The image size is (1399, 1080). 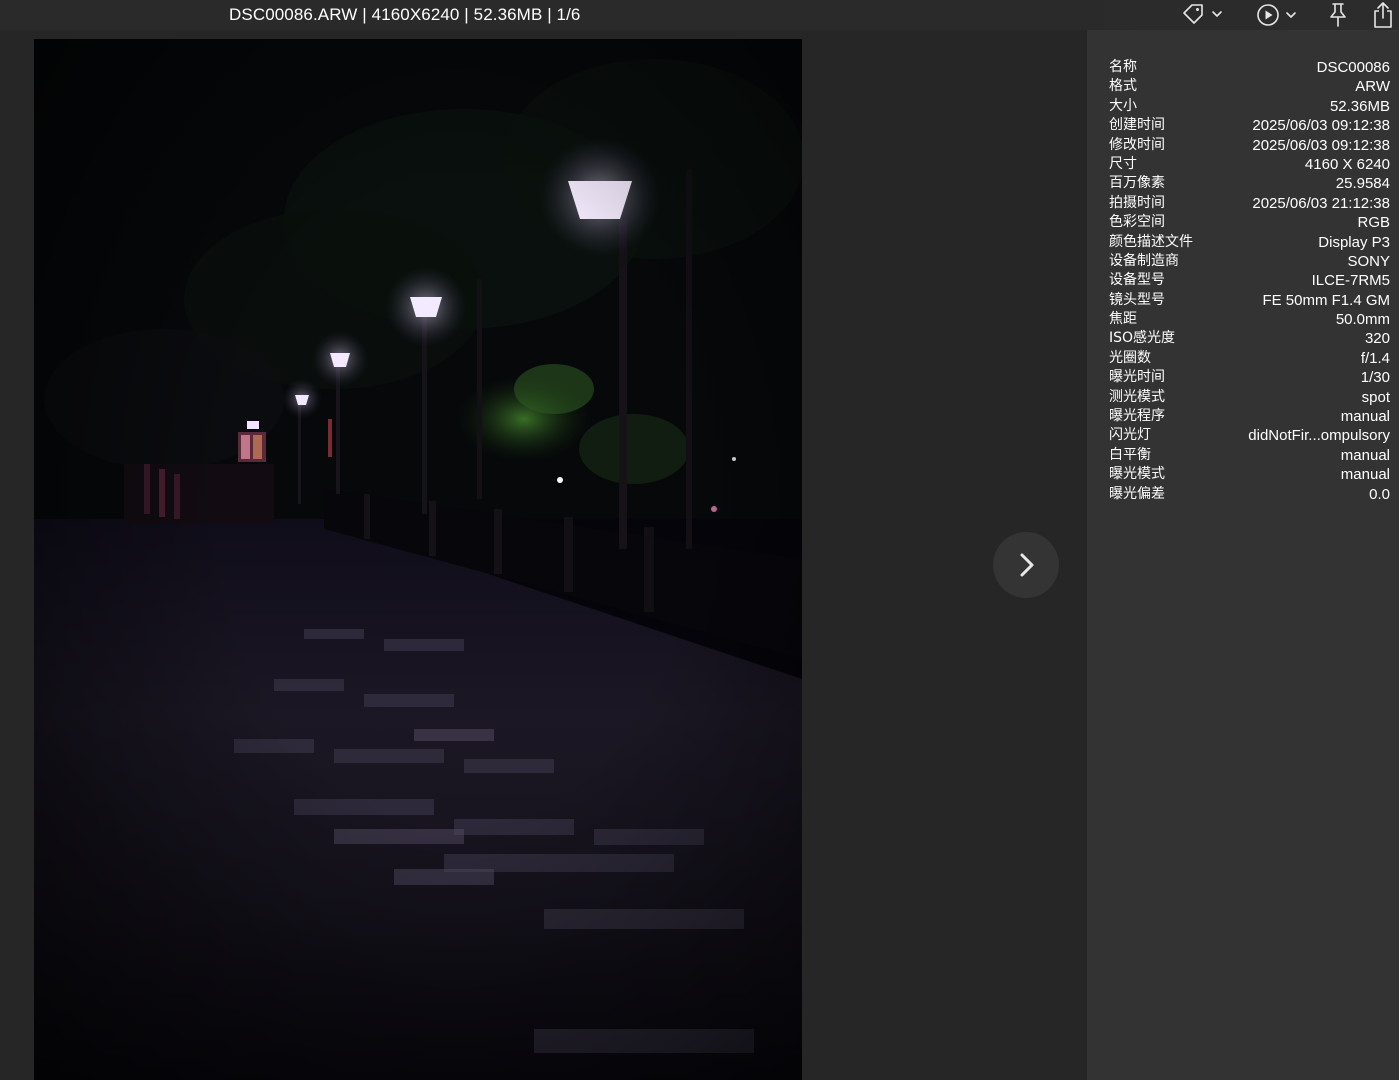 I want to click on metadata-value: 0.0, so click(x=1379, y=494).